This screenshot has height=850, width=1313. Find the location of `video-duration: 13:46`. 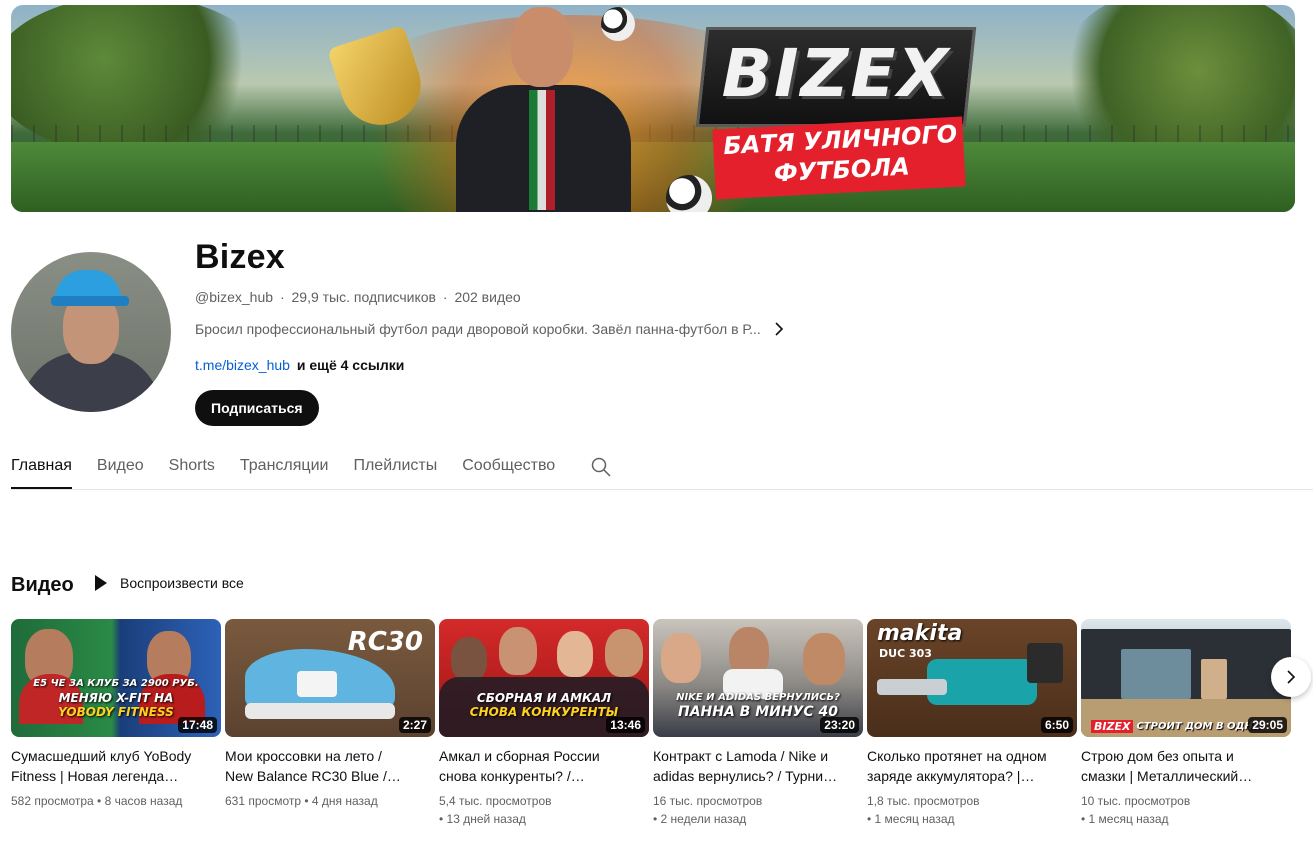

video-duration: 13:46 is located at coordinates (625, 725).